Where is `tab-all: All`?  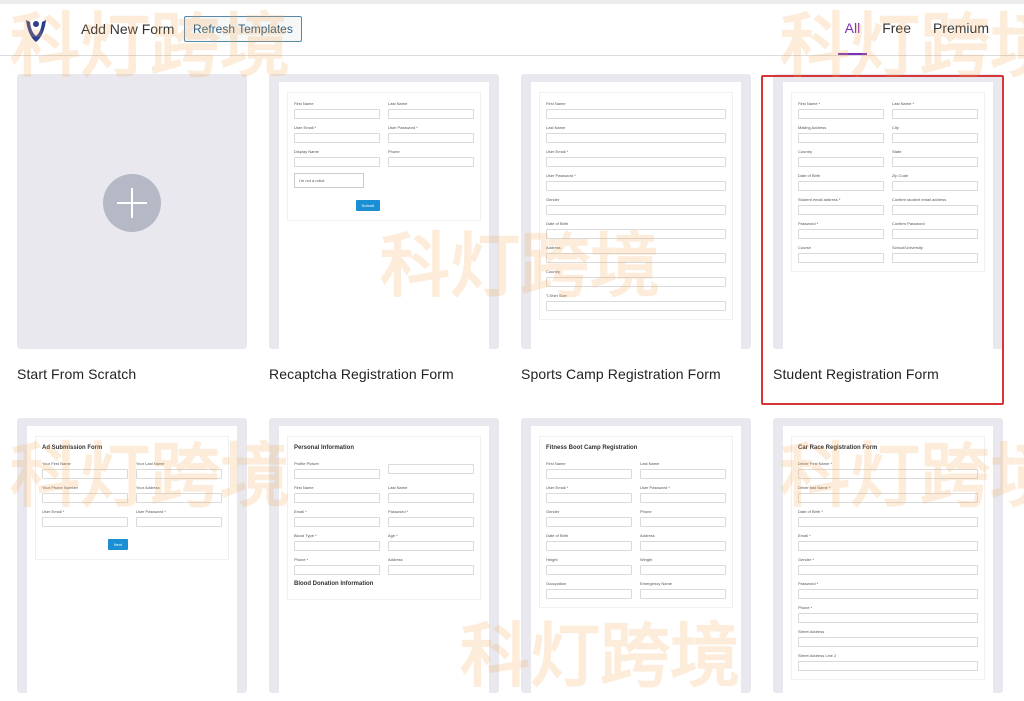
tab-all: All is located at coordinates (852, 37).